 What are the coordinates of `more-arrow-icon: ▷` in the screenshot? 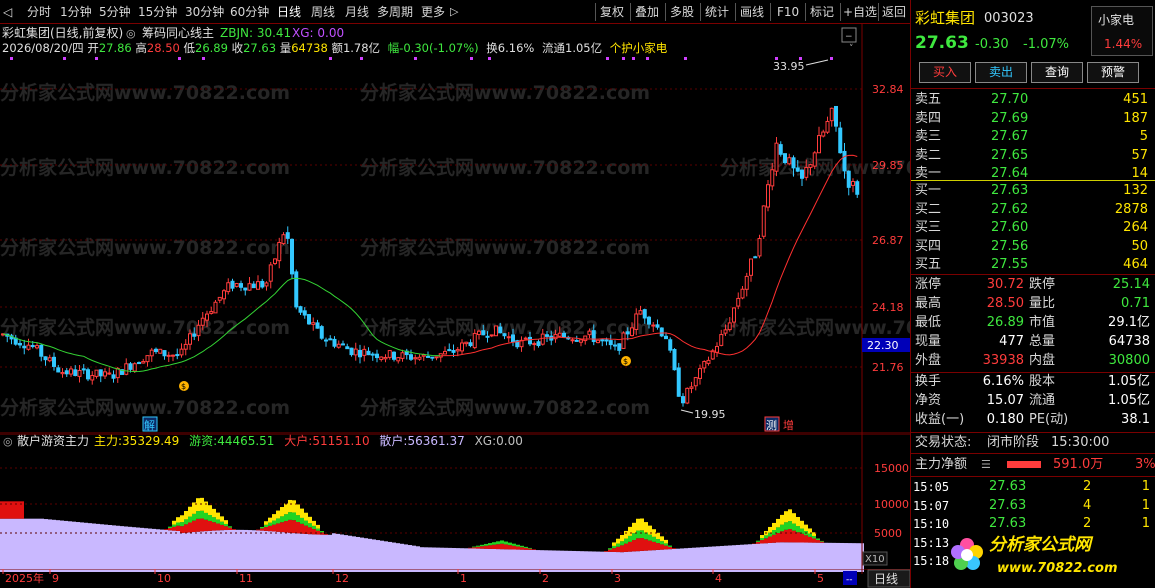 It's located at (454, 12).